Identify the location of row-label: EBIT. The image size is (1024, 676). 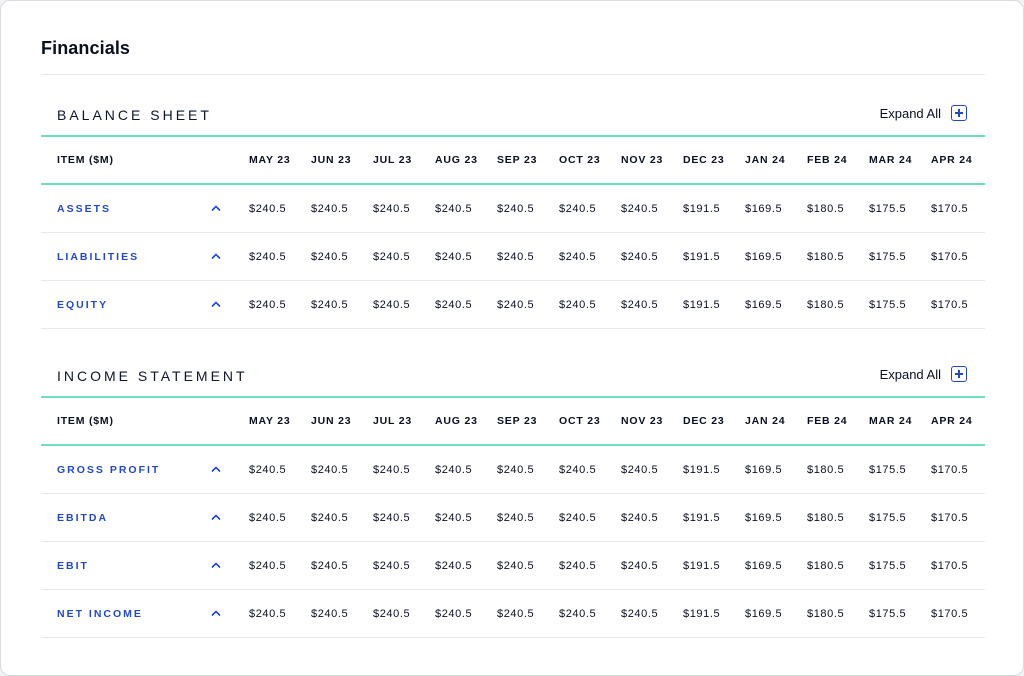
(73, 565).